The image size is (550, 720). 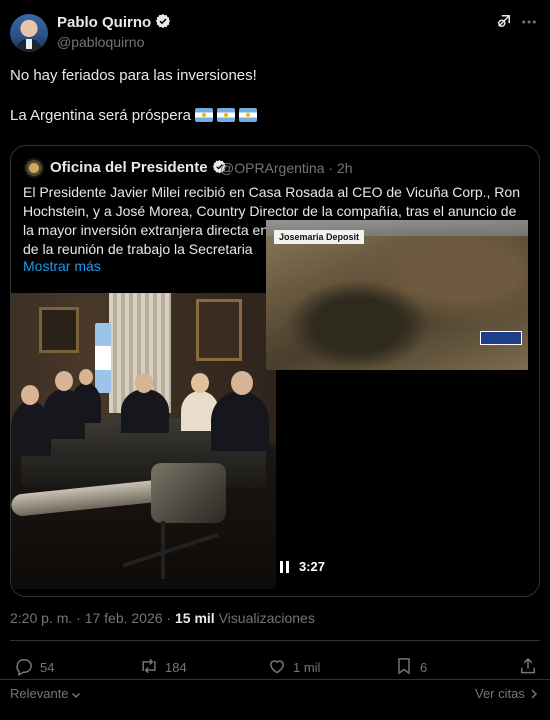 I want to click on more-icon, so click(x=529, y=22).